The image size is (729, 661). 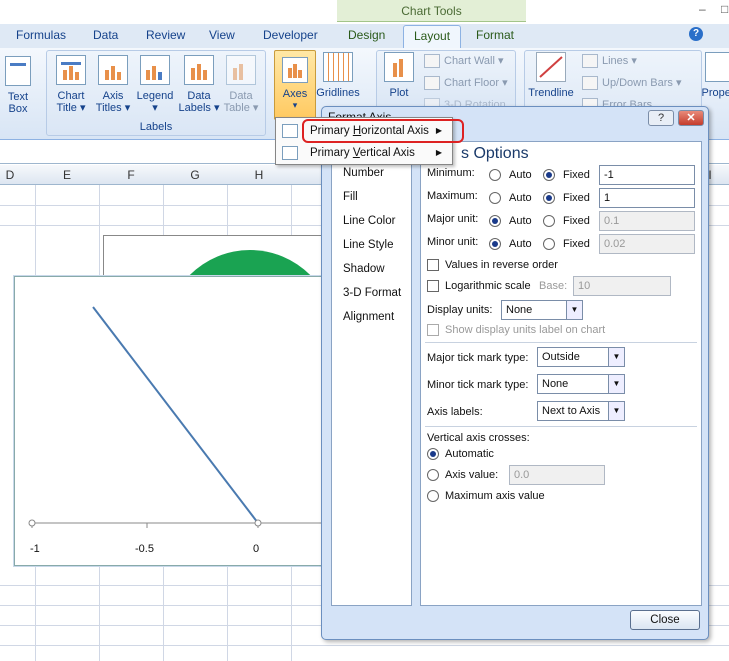 I want to click on vertical-crosses-label: Vertical axis crosses:, so click(x=478, y=438).